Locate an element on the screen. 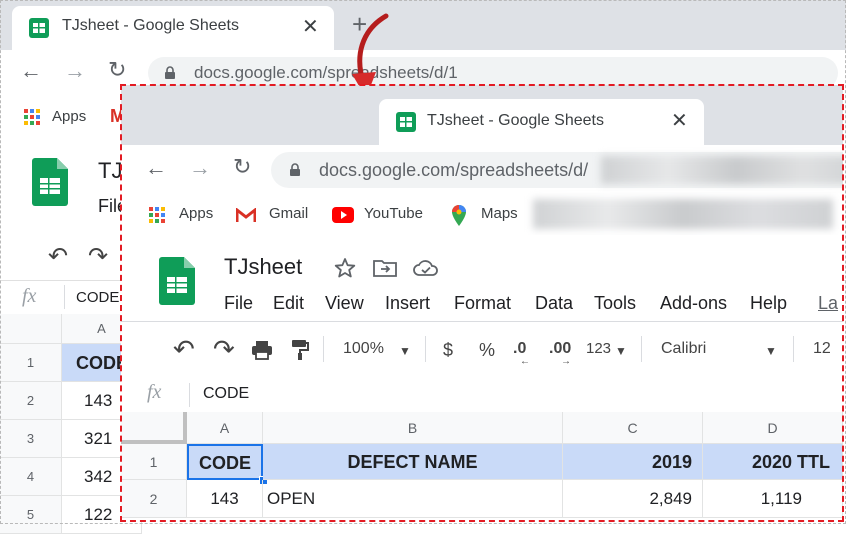 Image resolution: width=846 pixels, height=534 pixels. formula-divider is located at coordinates (189, 395).